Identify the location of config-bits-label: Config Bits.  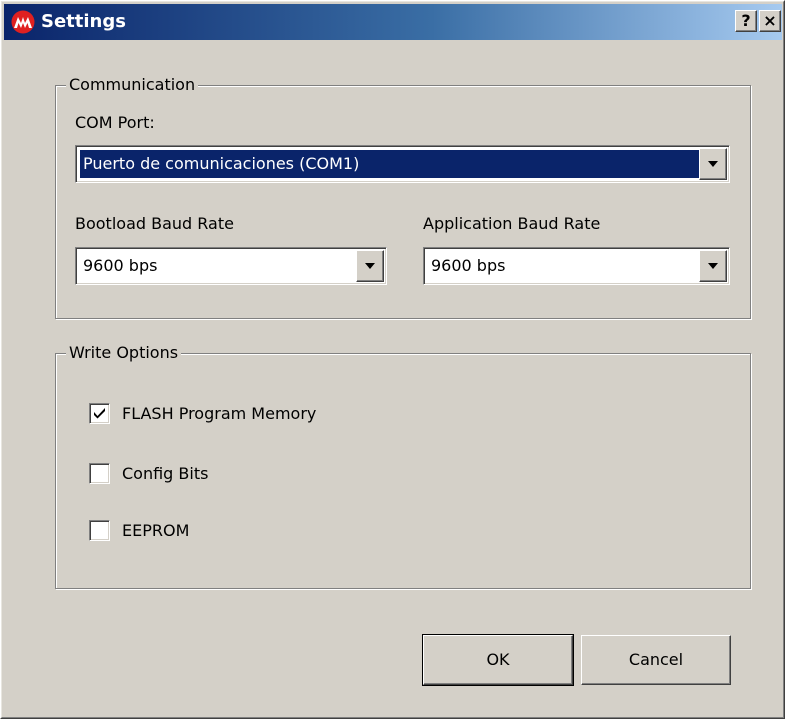
(165, 473).